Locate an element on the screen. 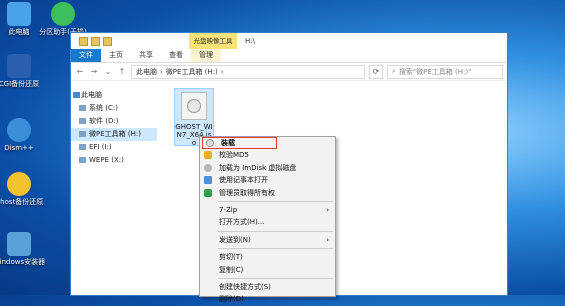  tab-home: 主页 is located at coordinates (116, 55).